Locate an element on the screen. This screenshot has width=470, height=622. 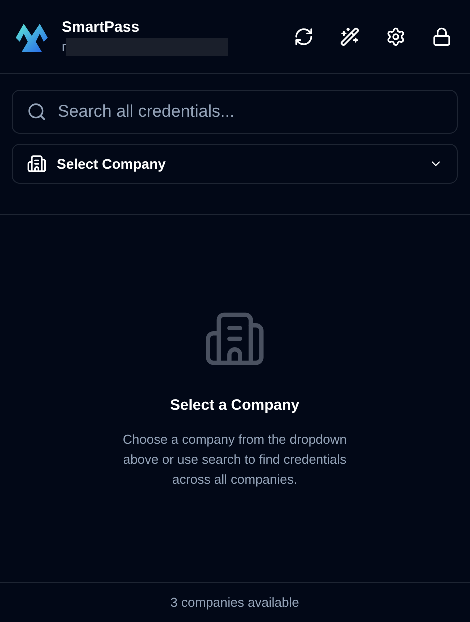
magic-wand-button is located at coordinates (350, 36).